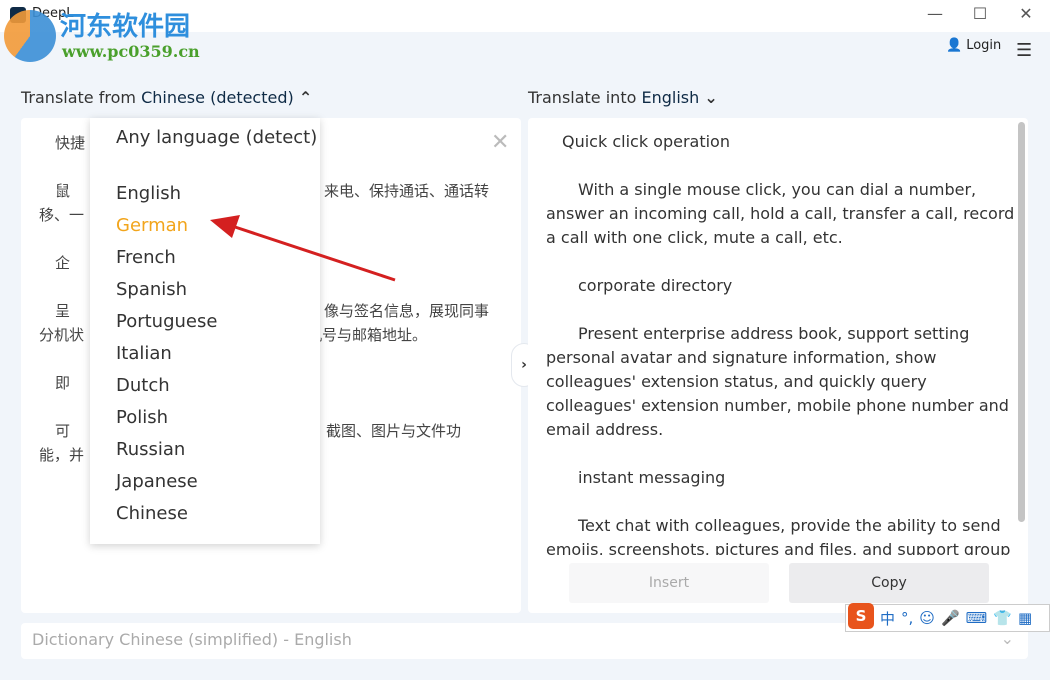 This screenshot has height=680, width=1050. I want to click on menu-icon: ☰, so click(1024, 50).